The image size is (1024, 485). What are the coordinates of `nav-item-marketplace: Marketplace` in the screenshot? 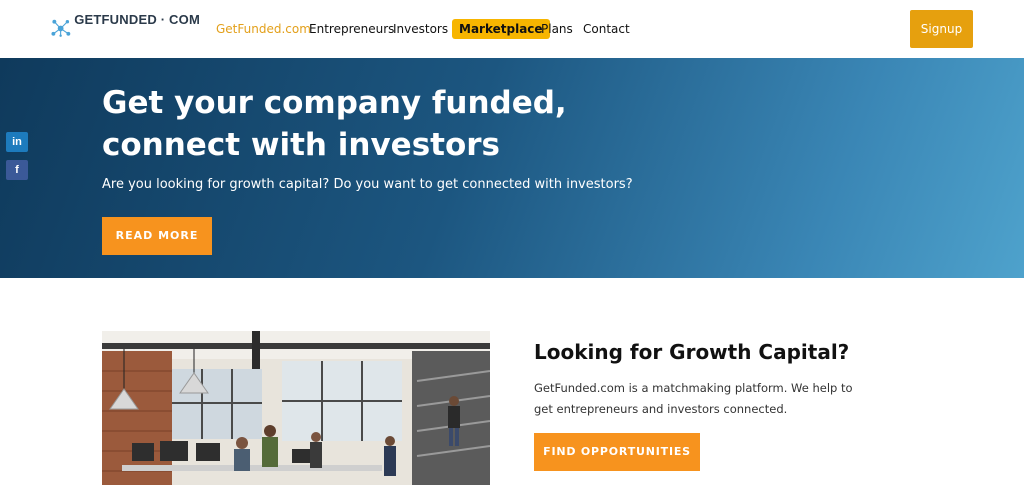 It's located at (501, 29).